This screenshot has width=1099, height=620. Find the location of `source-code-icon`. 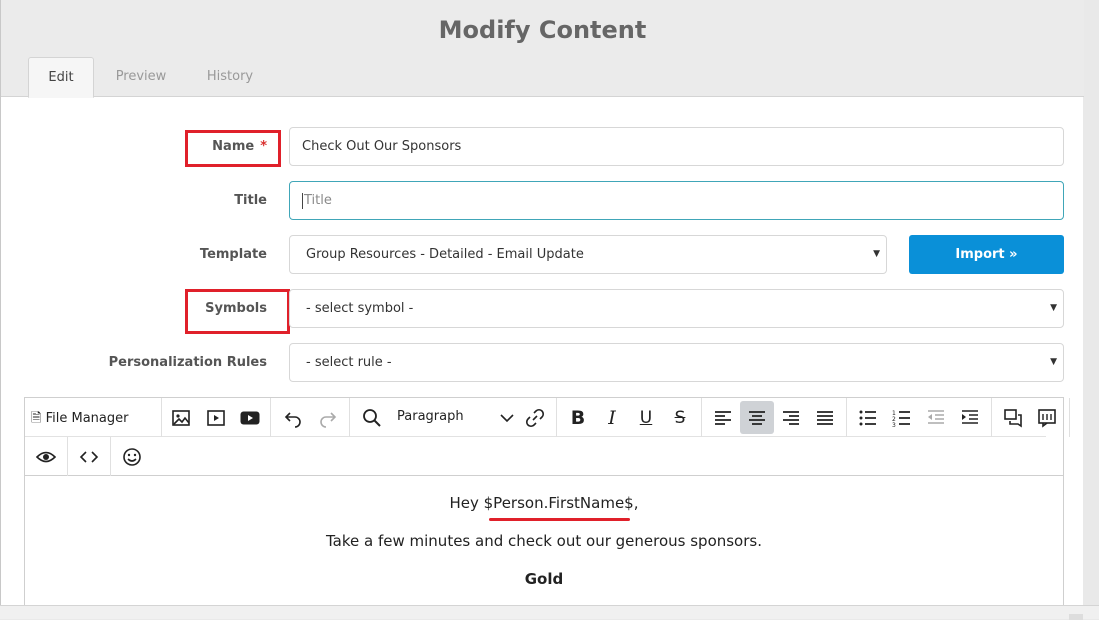

source-code-icon is located at coordinates (89, 456).